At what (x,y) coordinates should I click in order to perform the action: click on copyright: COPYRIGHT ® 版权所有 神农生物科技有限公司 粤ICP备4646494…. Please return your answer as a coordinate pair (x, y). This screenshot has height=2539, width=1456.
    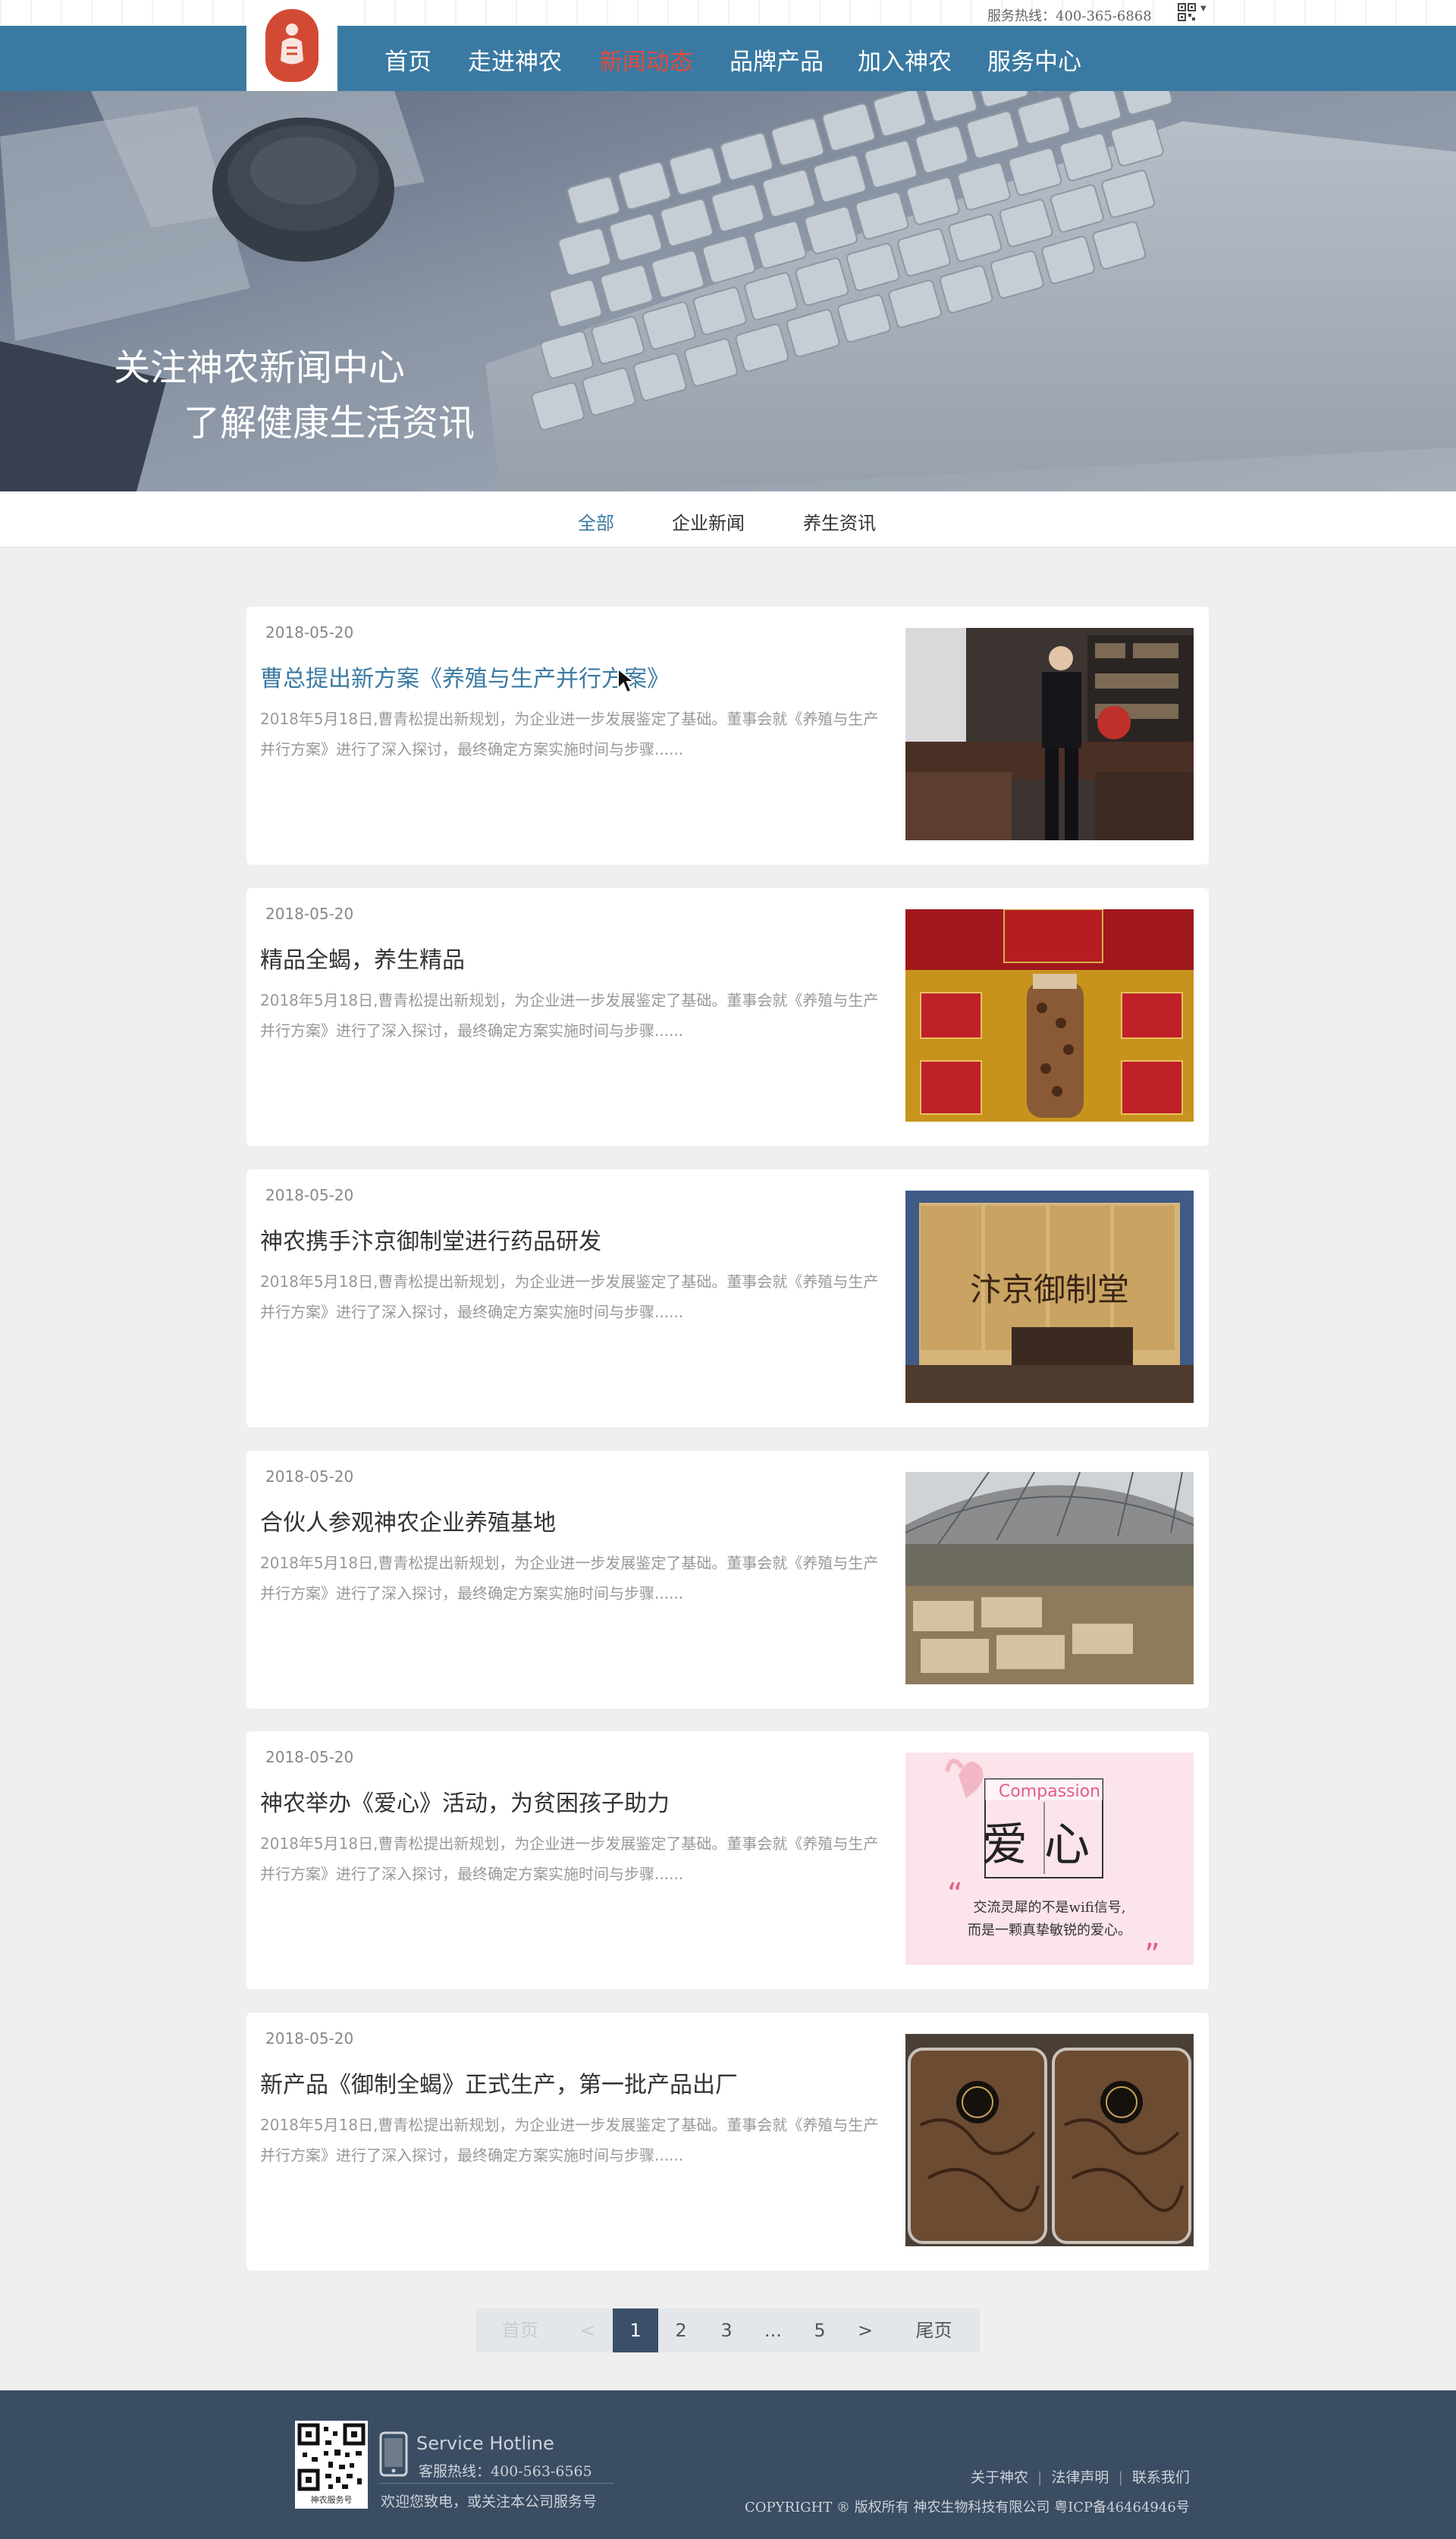
    Looking at the image, I should click on (967, 2507).